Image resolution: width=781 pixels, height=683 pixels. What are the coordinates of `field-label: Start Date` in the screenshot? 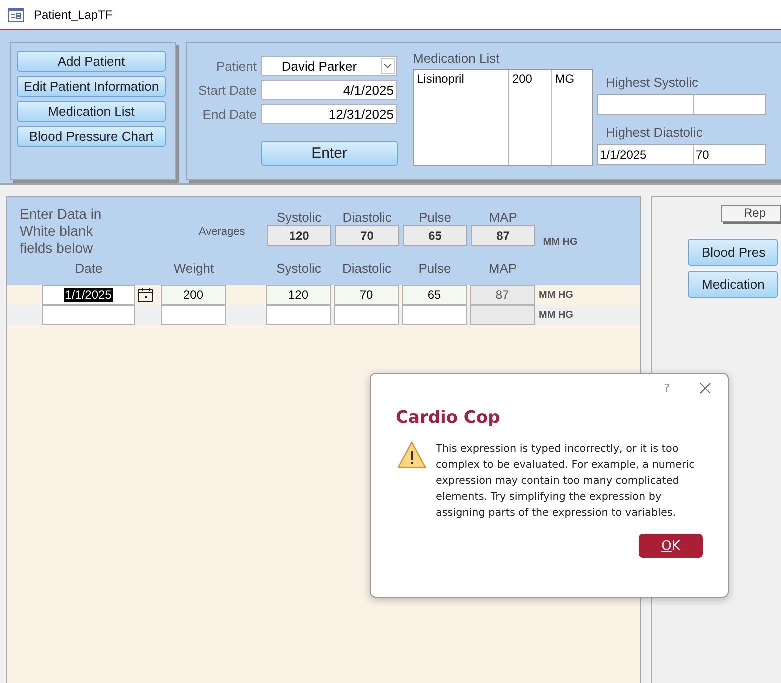 It's located at (227, 90).